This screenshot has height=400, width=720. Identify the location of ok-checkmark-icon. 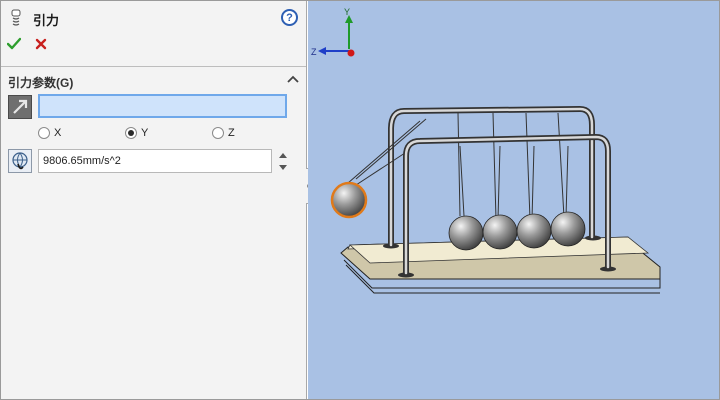
(14, 44).